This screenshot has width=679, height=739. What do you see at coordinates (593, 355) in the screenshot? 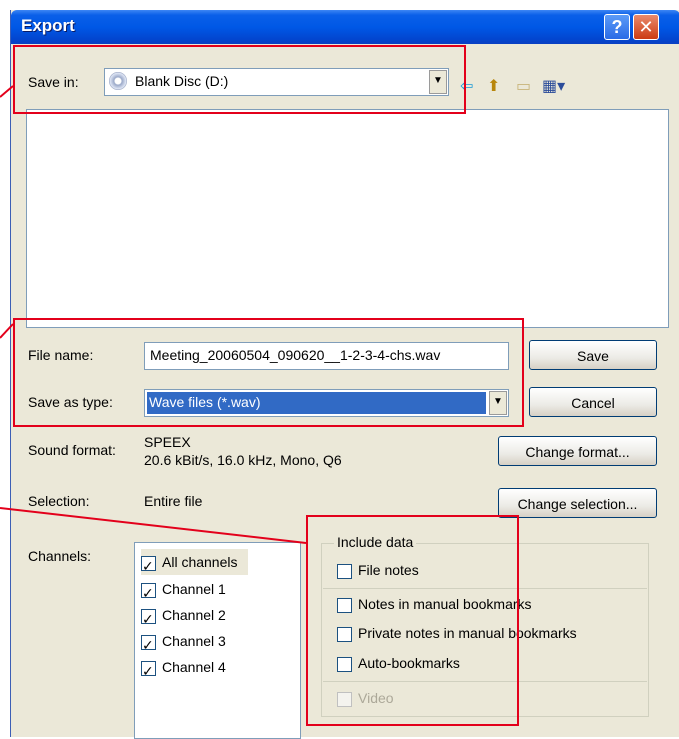
I see `save-button: Save` at bounding box center [593, 355].